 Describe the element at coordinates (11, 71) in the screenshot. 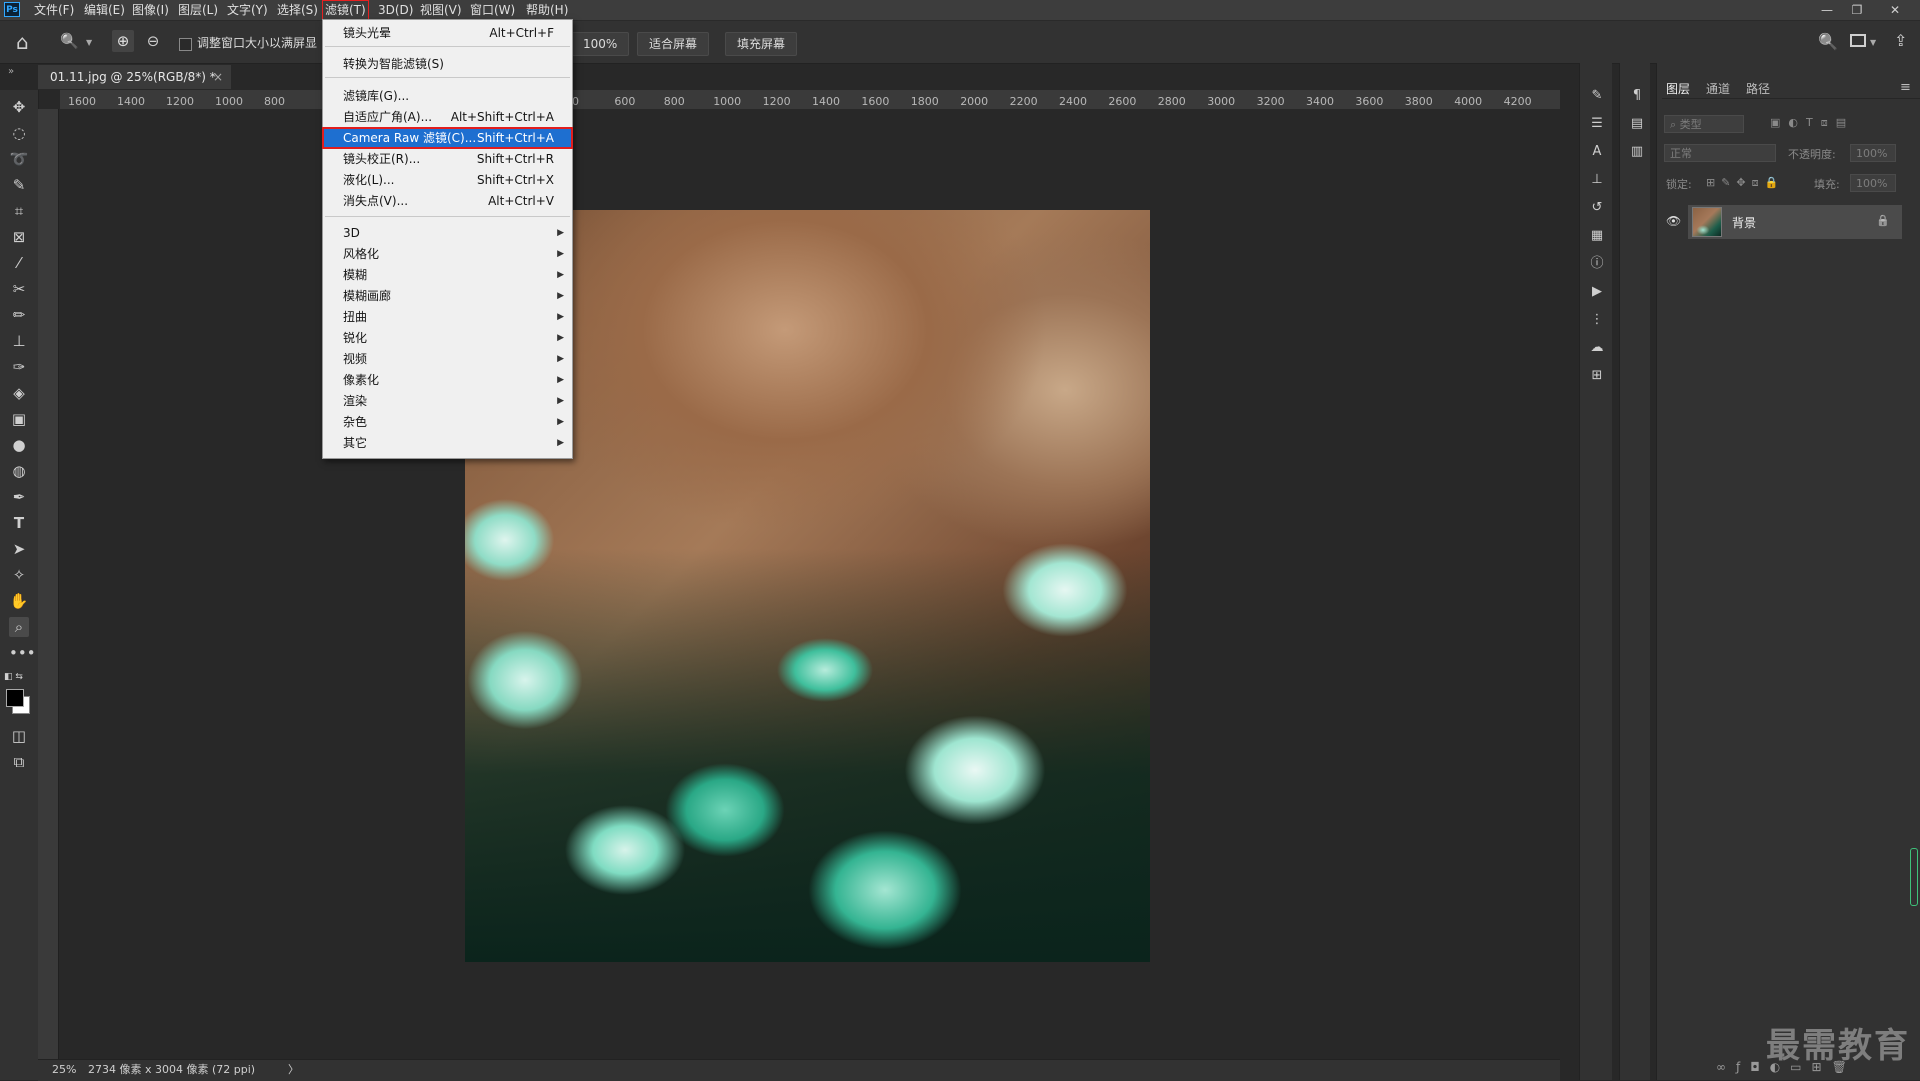

I see `collapse-toolbar-icon: »` at that location.